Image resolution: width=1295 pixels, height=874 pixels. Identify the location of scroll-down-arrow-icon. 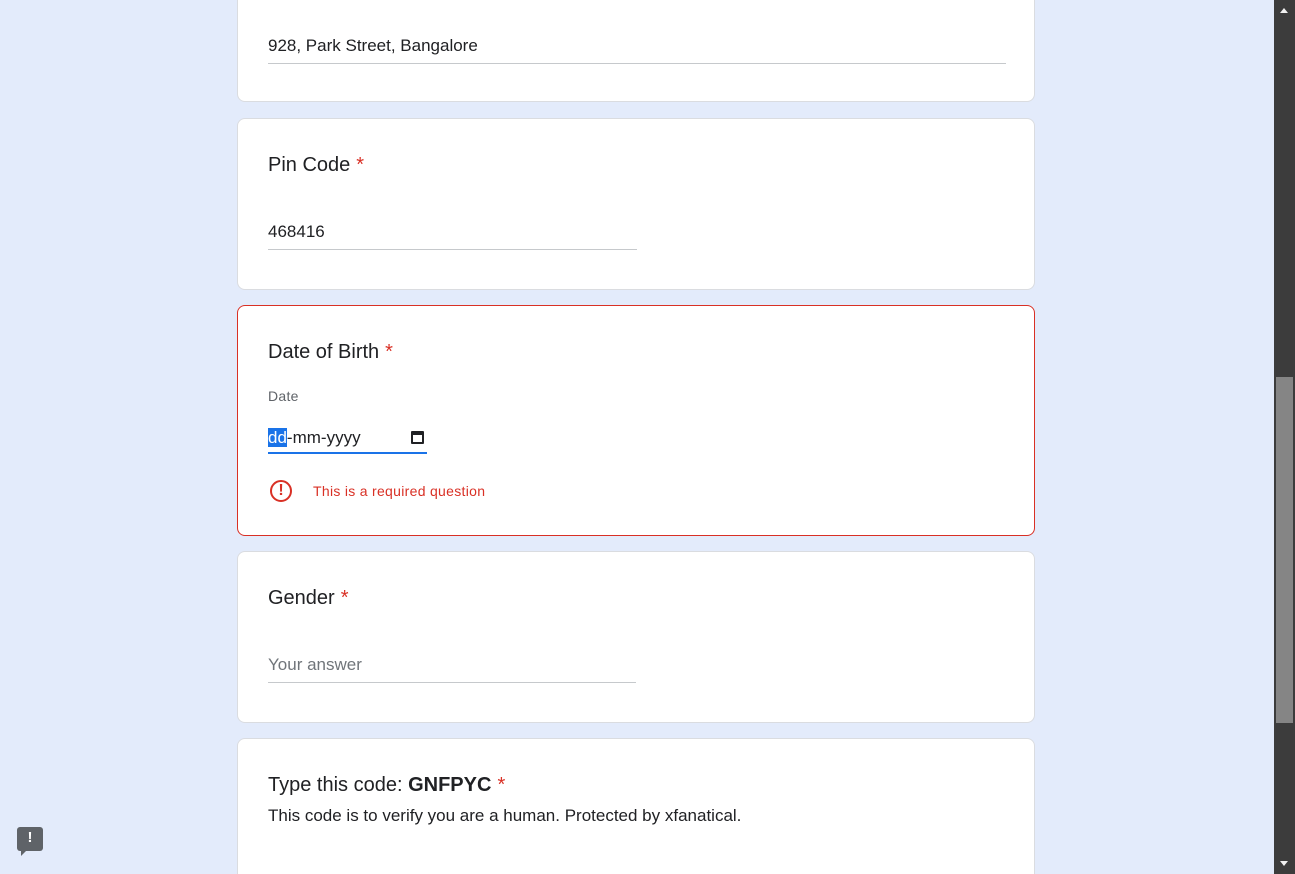
(1284, 863).